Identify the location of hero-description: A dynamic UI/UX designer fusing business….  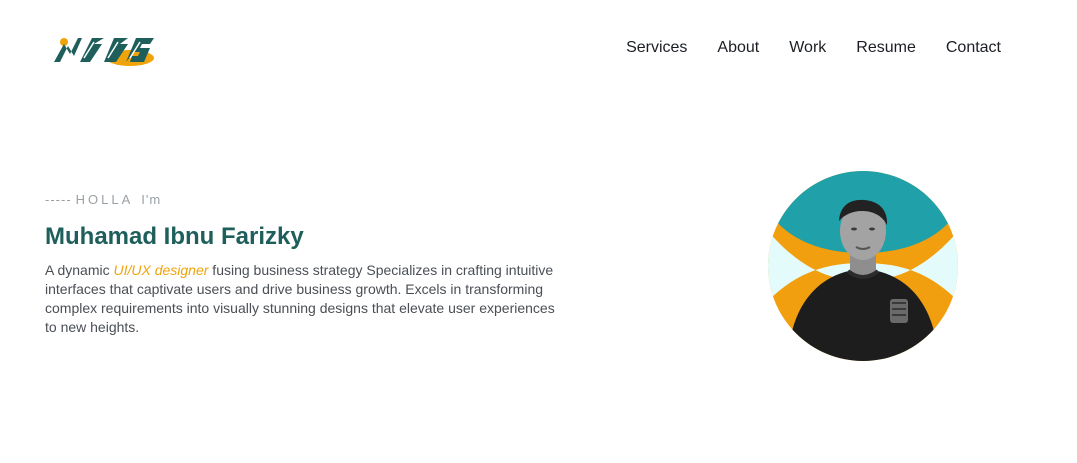
(305, 299).